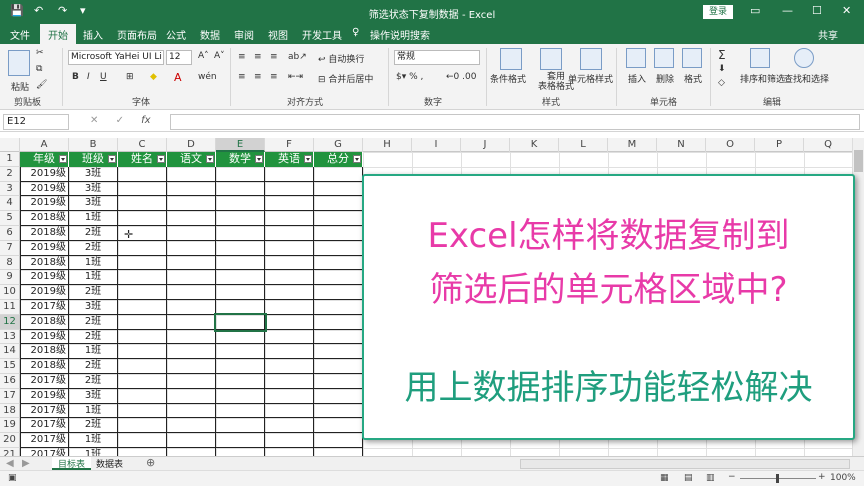  Describe the element at coordinates (207, 77) in the screenshot. I see `phonetic-icon: wén` at that location.